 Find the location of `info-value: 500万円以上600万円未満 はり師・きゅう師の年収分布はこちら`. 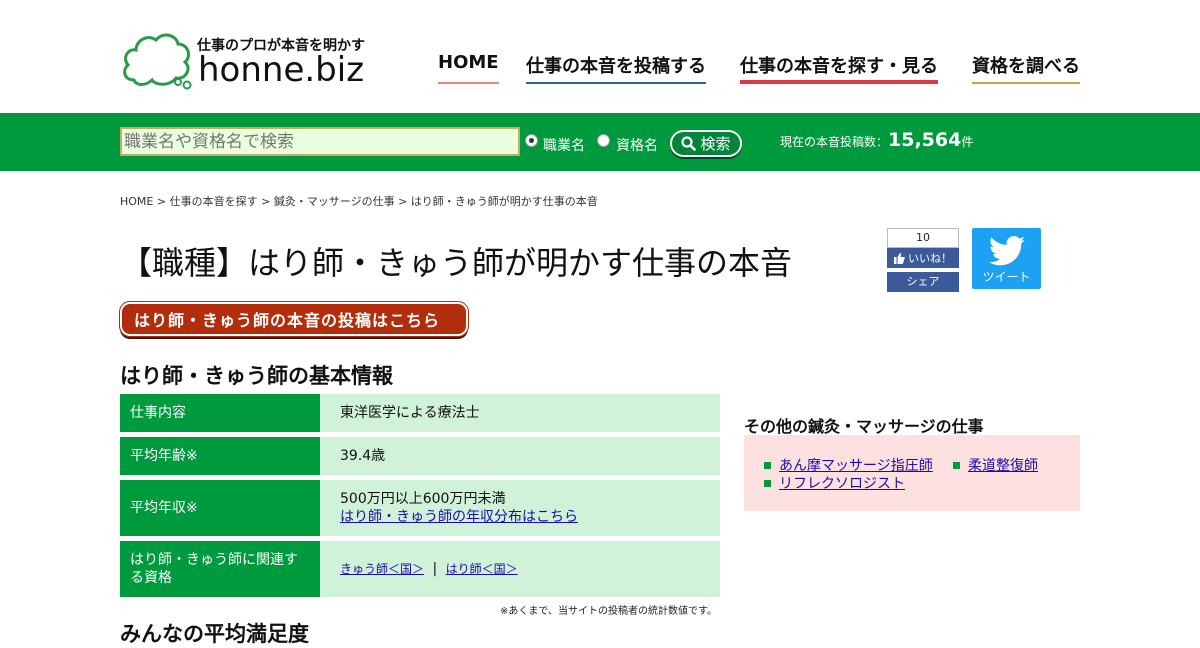

info-value: 500万円以上600万円未満 はり師・きゅう師の年収分布はこちら is located at coordinates (520, 508).